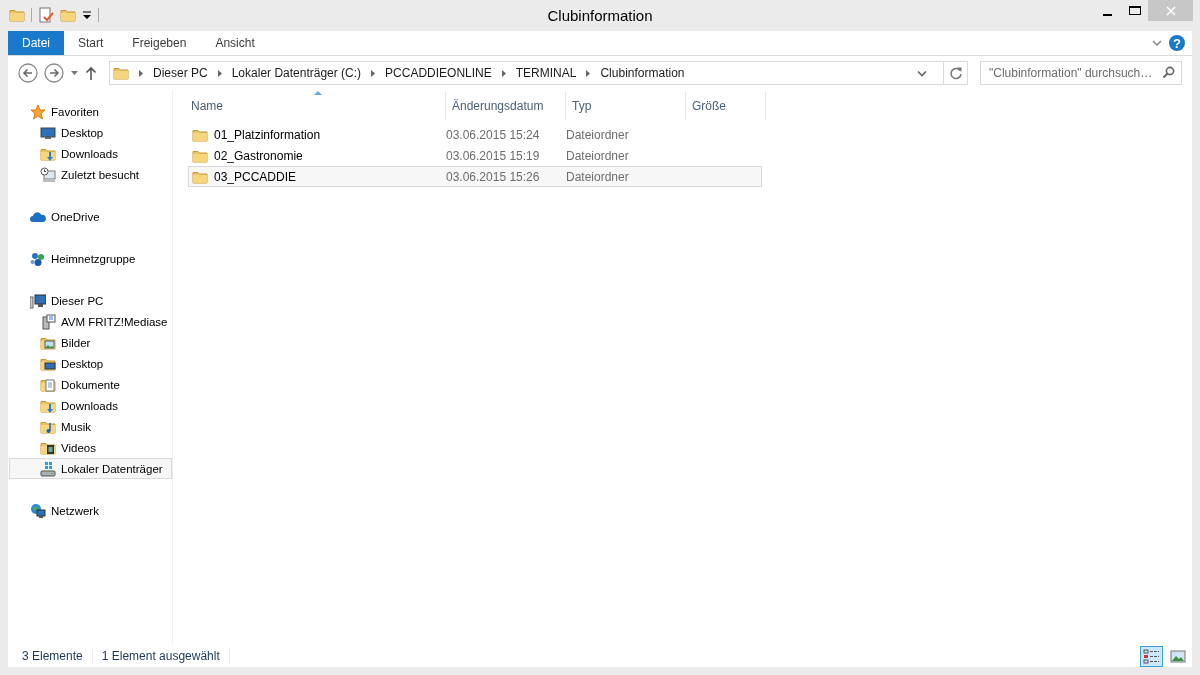 The width and height of the screenshot is (1200, 675). I want to click on ribbon-tab: Start, so click(91, 43).